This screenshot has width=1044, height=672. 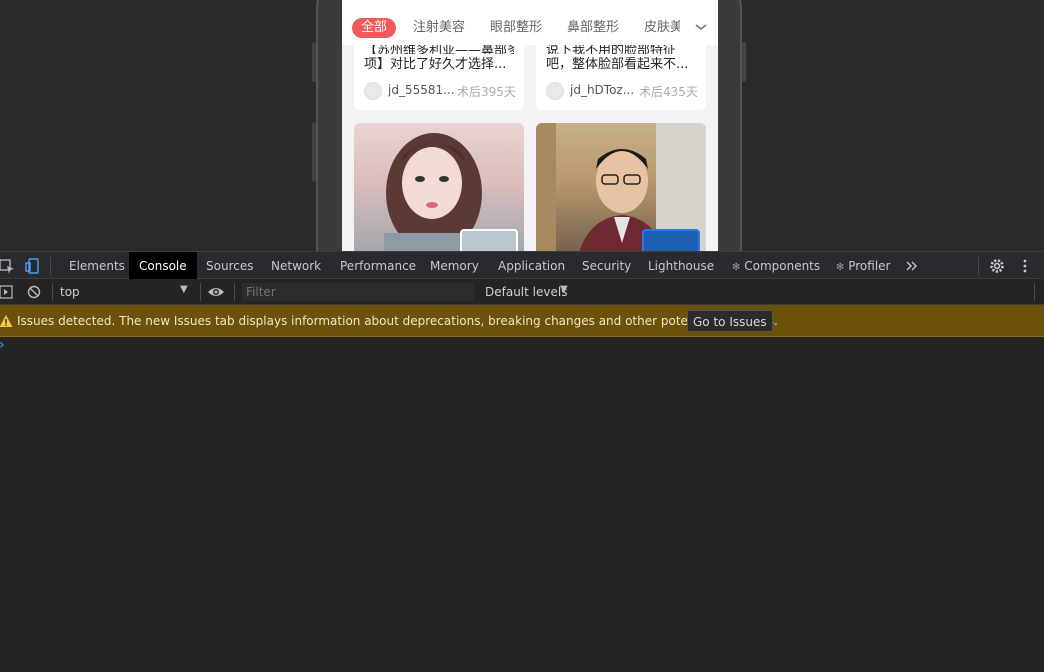 I want to click on more-vertical-icon, so click(x=1025, y=266).